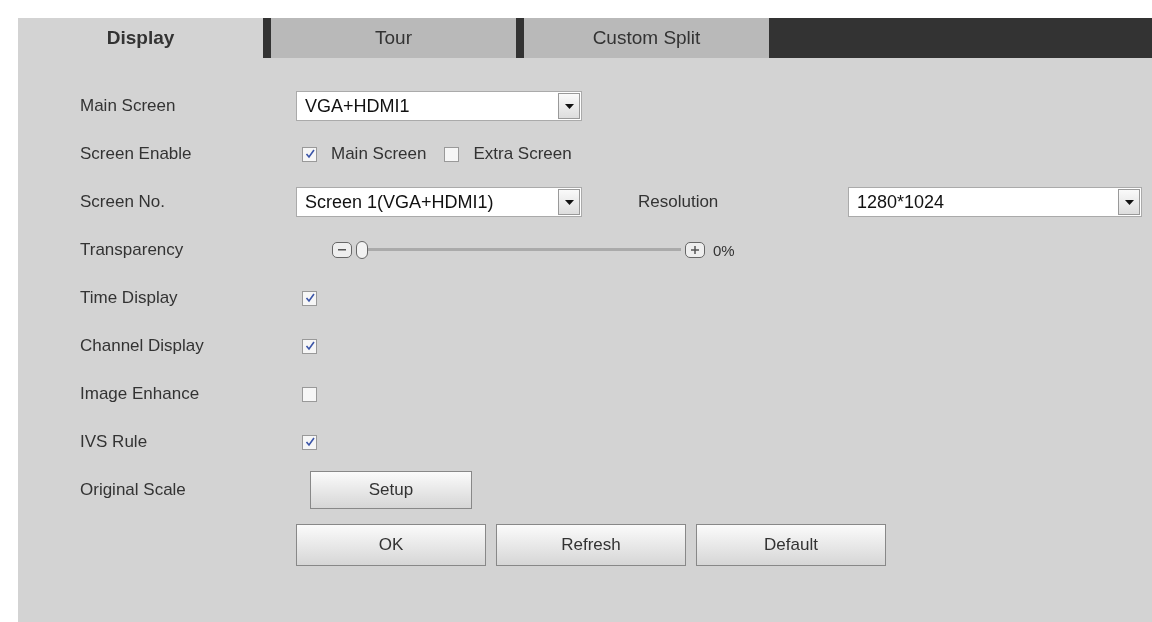 The width and height of the screenshot is (1152, 622). What do you see at coordinates (679, 202) in the screenshot?
I see `field-label: Resolution` at bounding box center [679, 202].